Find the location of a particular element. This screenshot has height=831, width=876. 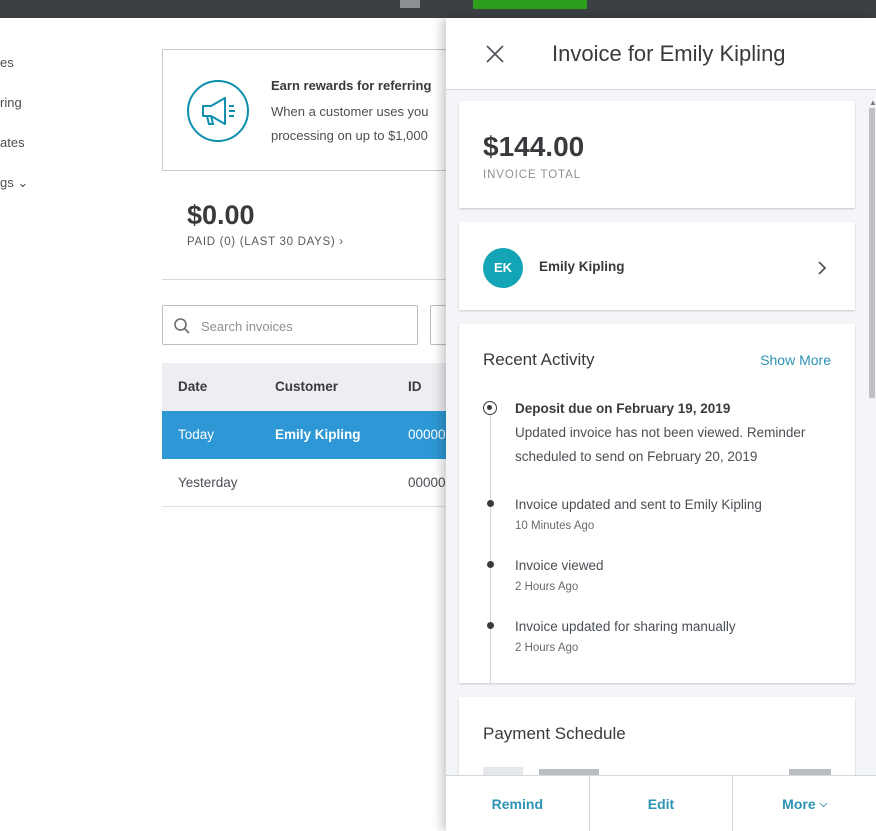

remind-button-label: Remind is located at coordinates (517, 804).